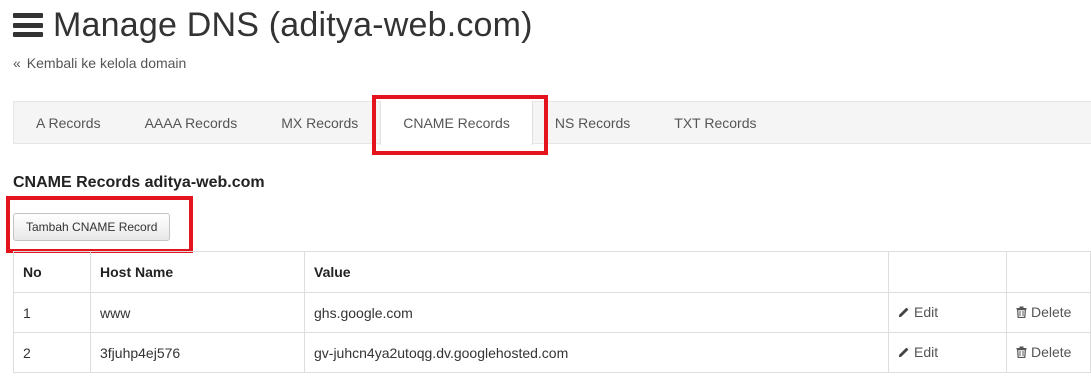 This screenshot has width=1091, height=385. What do you see at coordinates (596, 312) in the screenshot?
I see `cell-value: ghs.google.com` at bounding box center [596, 312].